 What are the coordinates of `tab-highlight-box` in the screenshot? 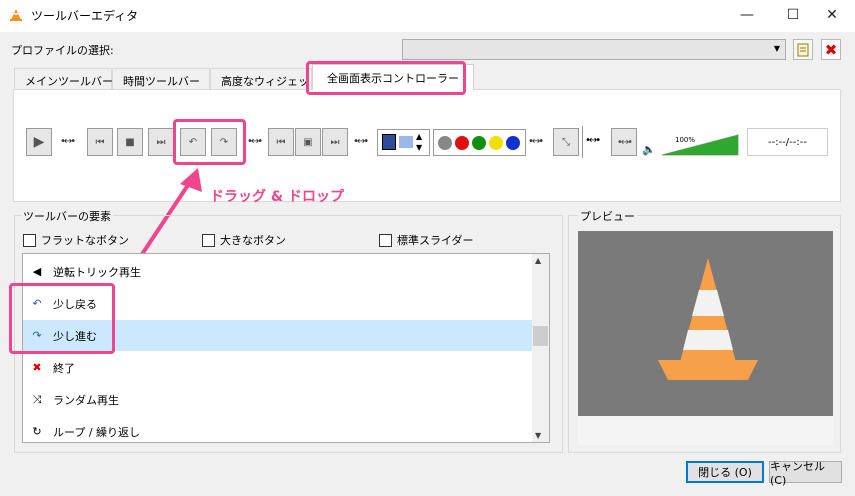 It's located at (386, 78).